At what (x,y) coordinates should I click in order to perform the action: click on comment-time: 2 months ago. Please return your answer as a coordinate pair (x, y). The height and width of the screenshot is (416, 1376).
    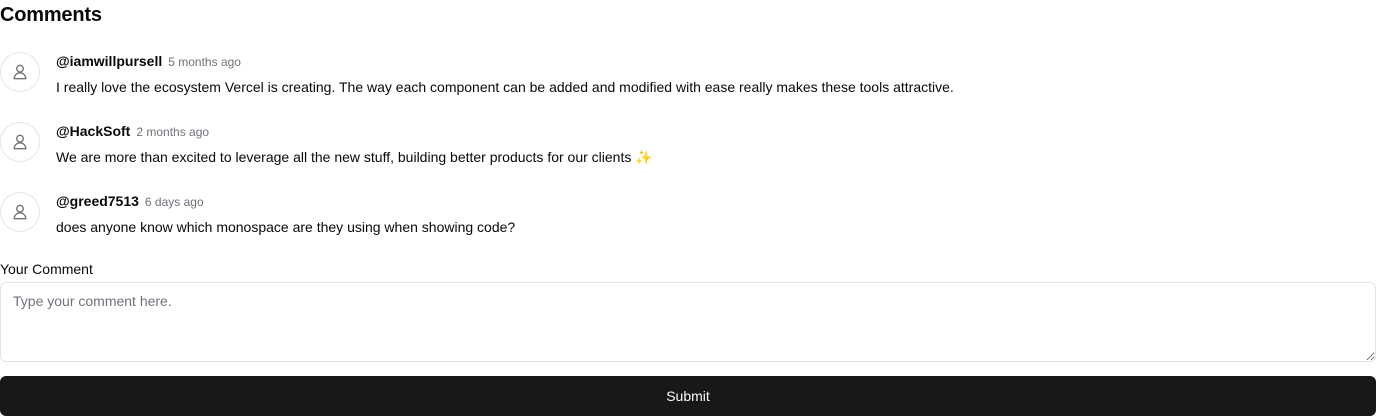
    Looking at the image, I should click on (173, 132).